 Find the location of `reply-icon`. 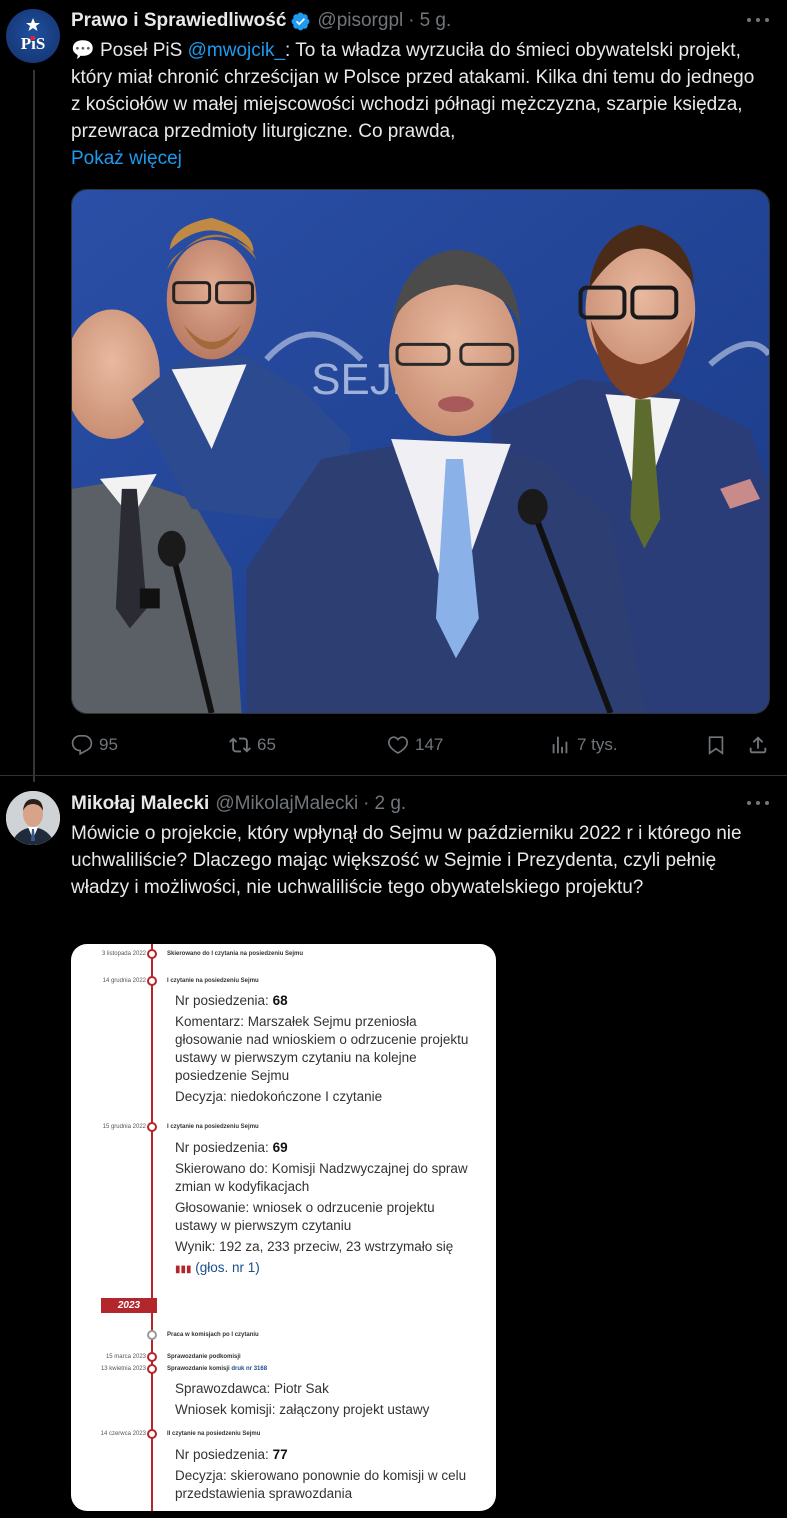

reply-icon is located at coordinates (82, 745).